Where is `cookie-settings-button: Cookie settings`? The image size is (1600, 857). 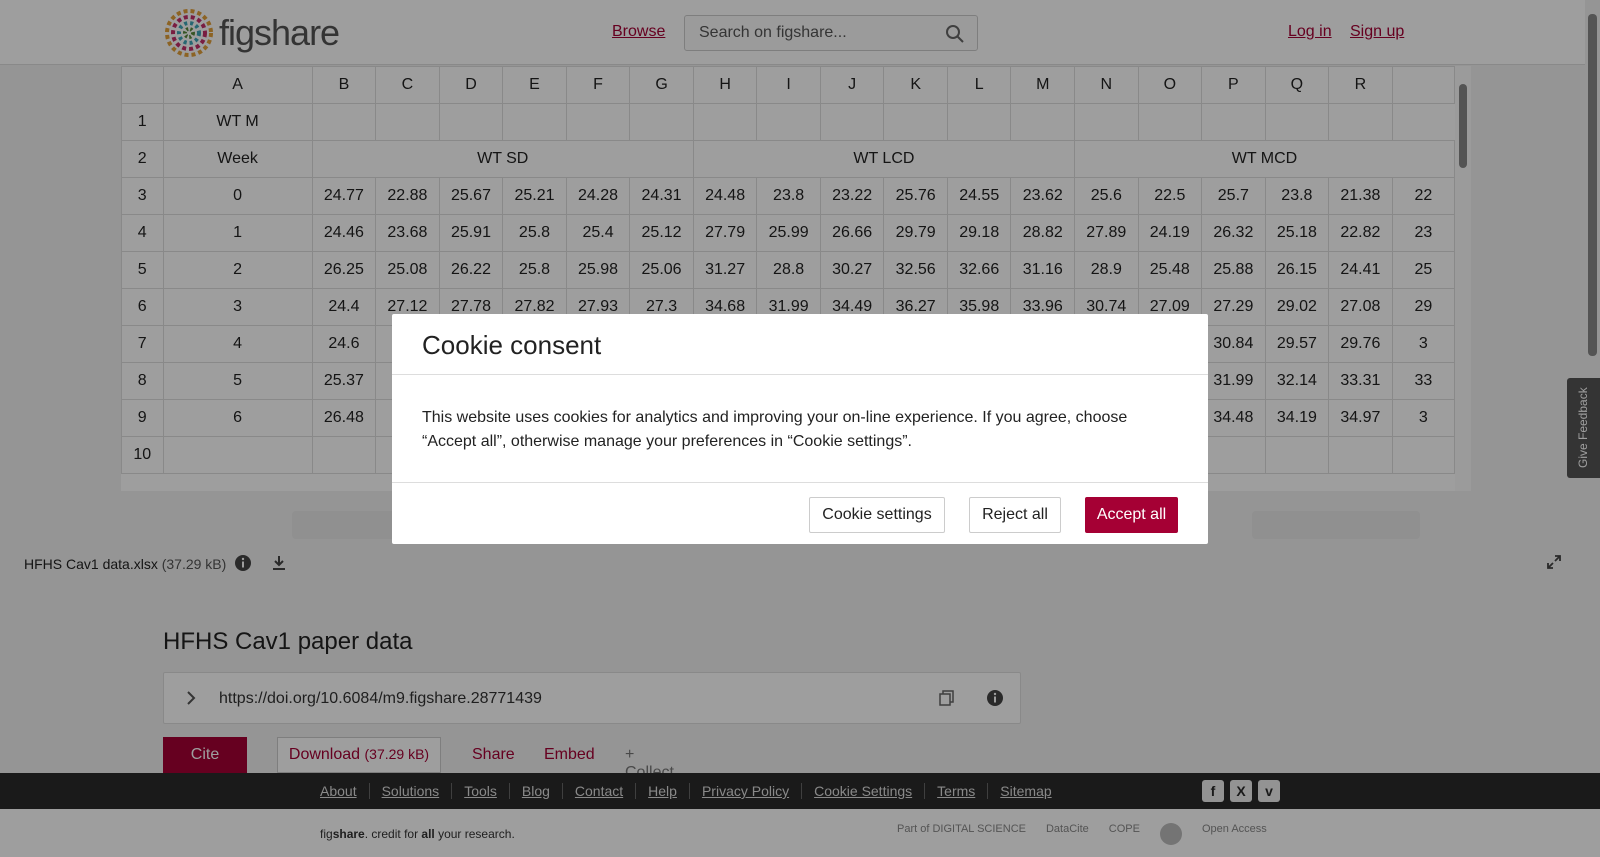
cookie-settings-button: Cookie settings is located at coordinates (877, 515).